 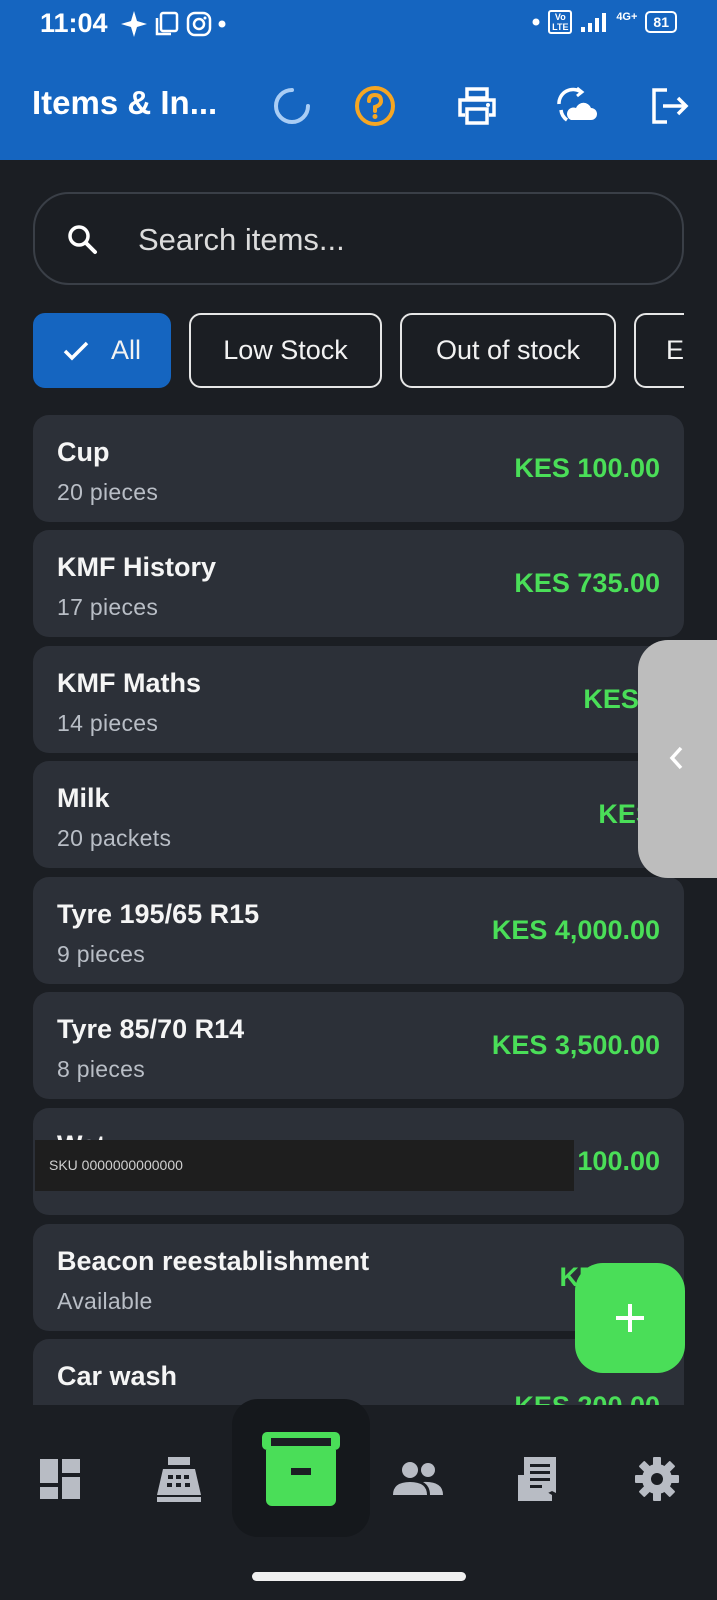 What do you see at coordinates (76, 350) in the screenshot?
I see `check-icon` at bounding box center [76, 350].